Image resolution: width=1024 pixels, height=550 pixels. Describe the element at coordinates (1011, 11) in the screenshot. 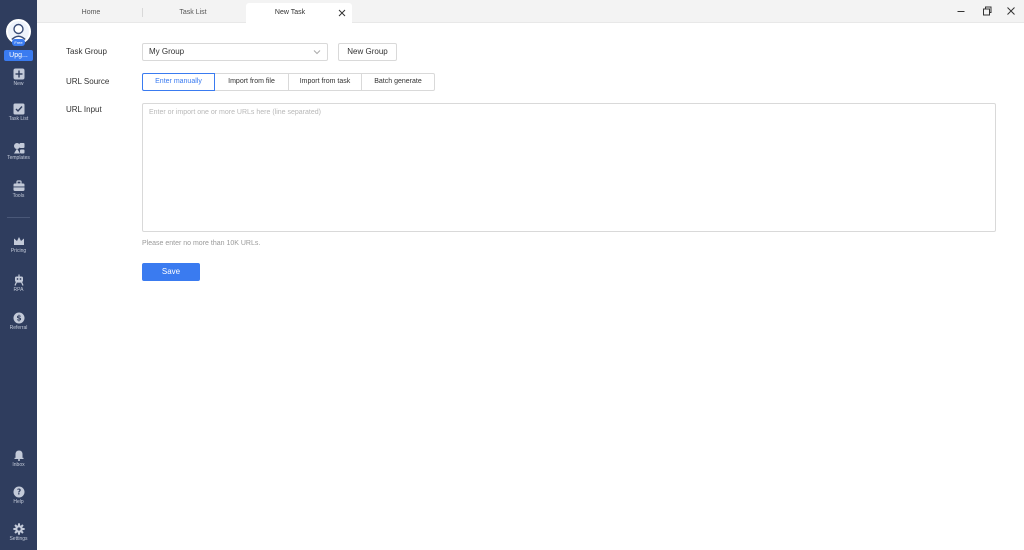

I see `close-window-icon` at that location.